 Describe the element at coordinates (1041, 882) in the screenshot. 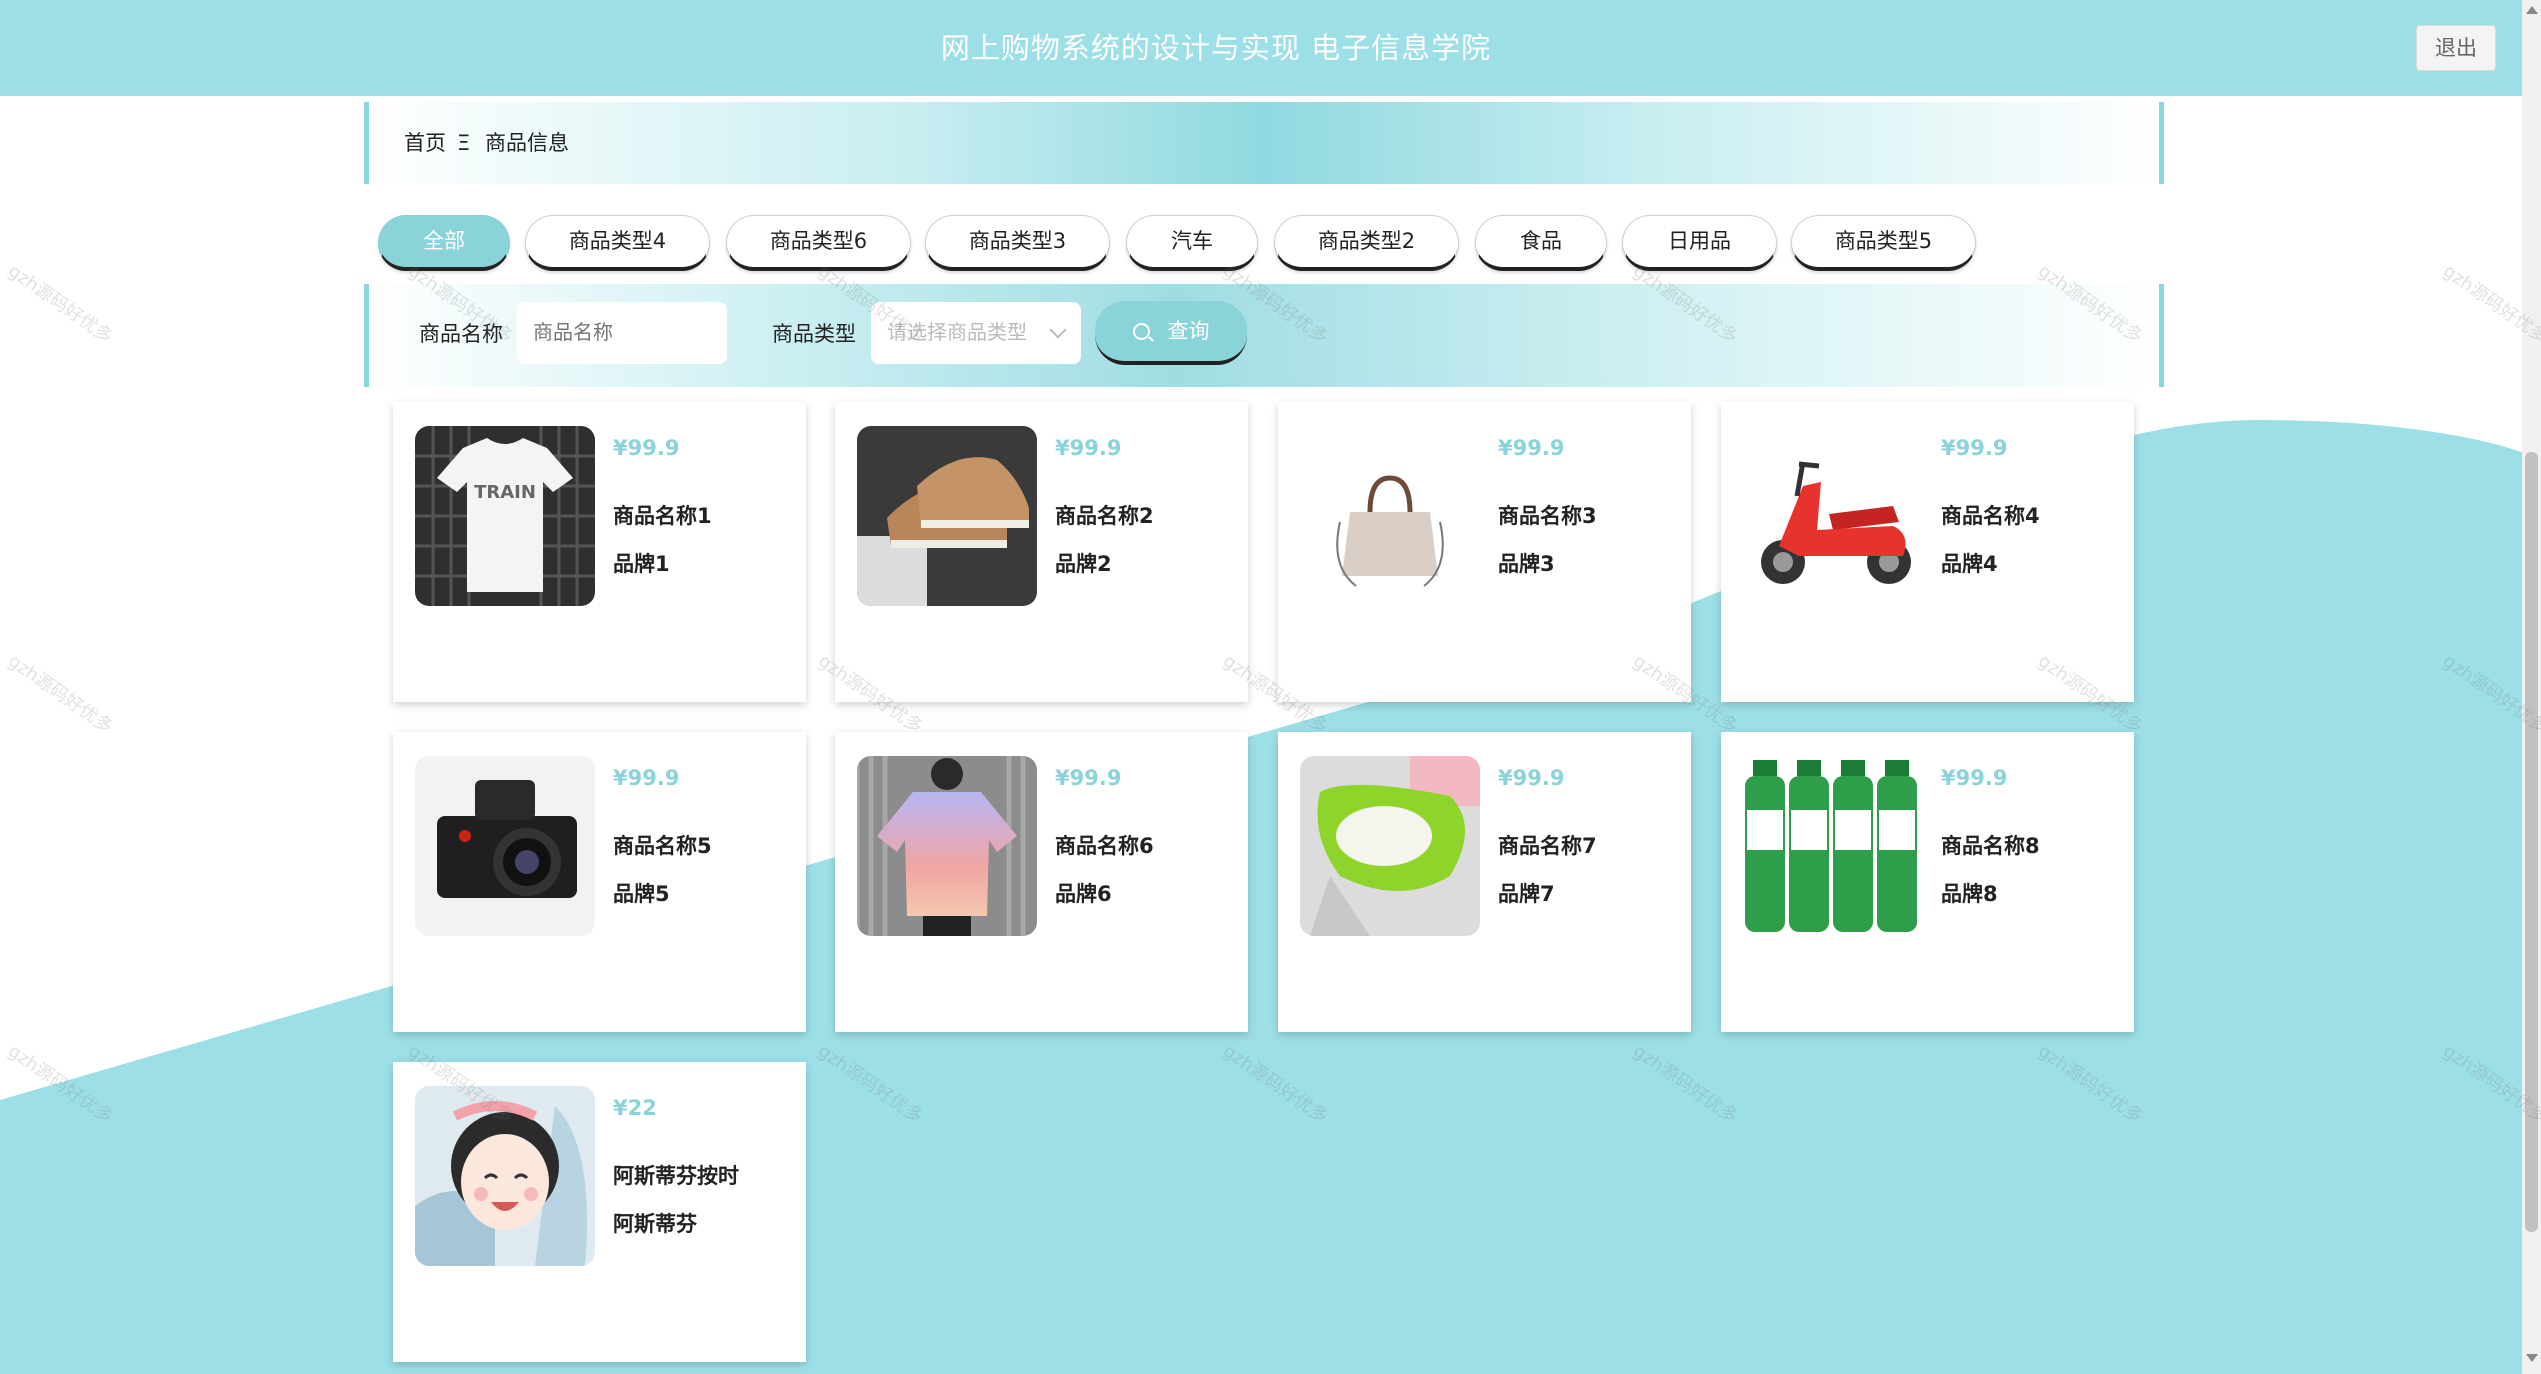

I see `product-card: ¥99.9 商品名称6 品牌6` at that location.